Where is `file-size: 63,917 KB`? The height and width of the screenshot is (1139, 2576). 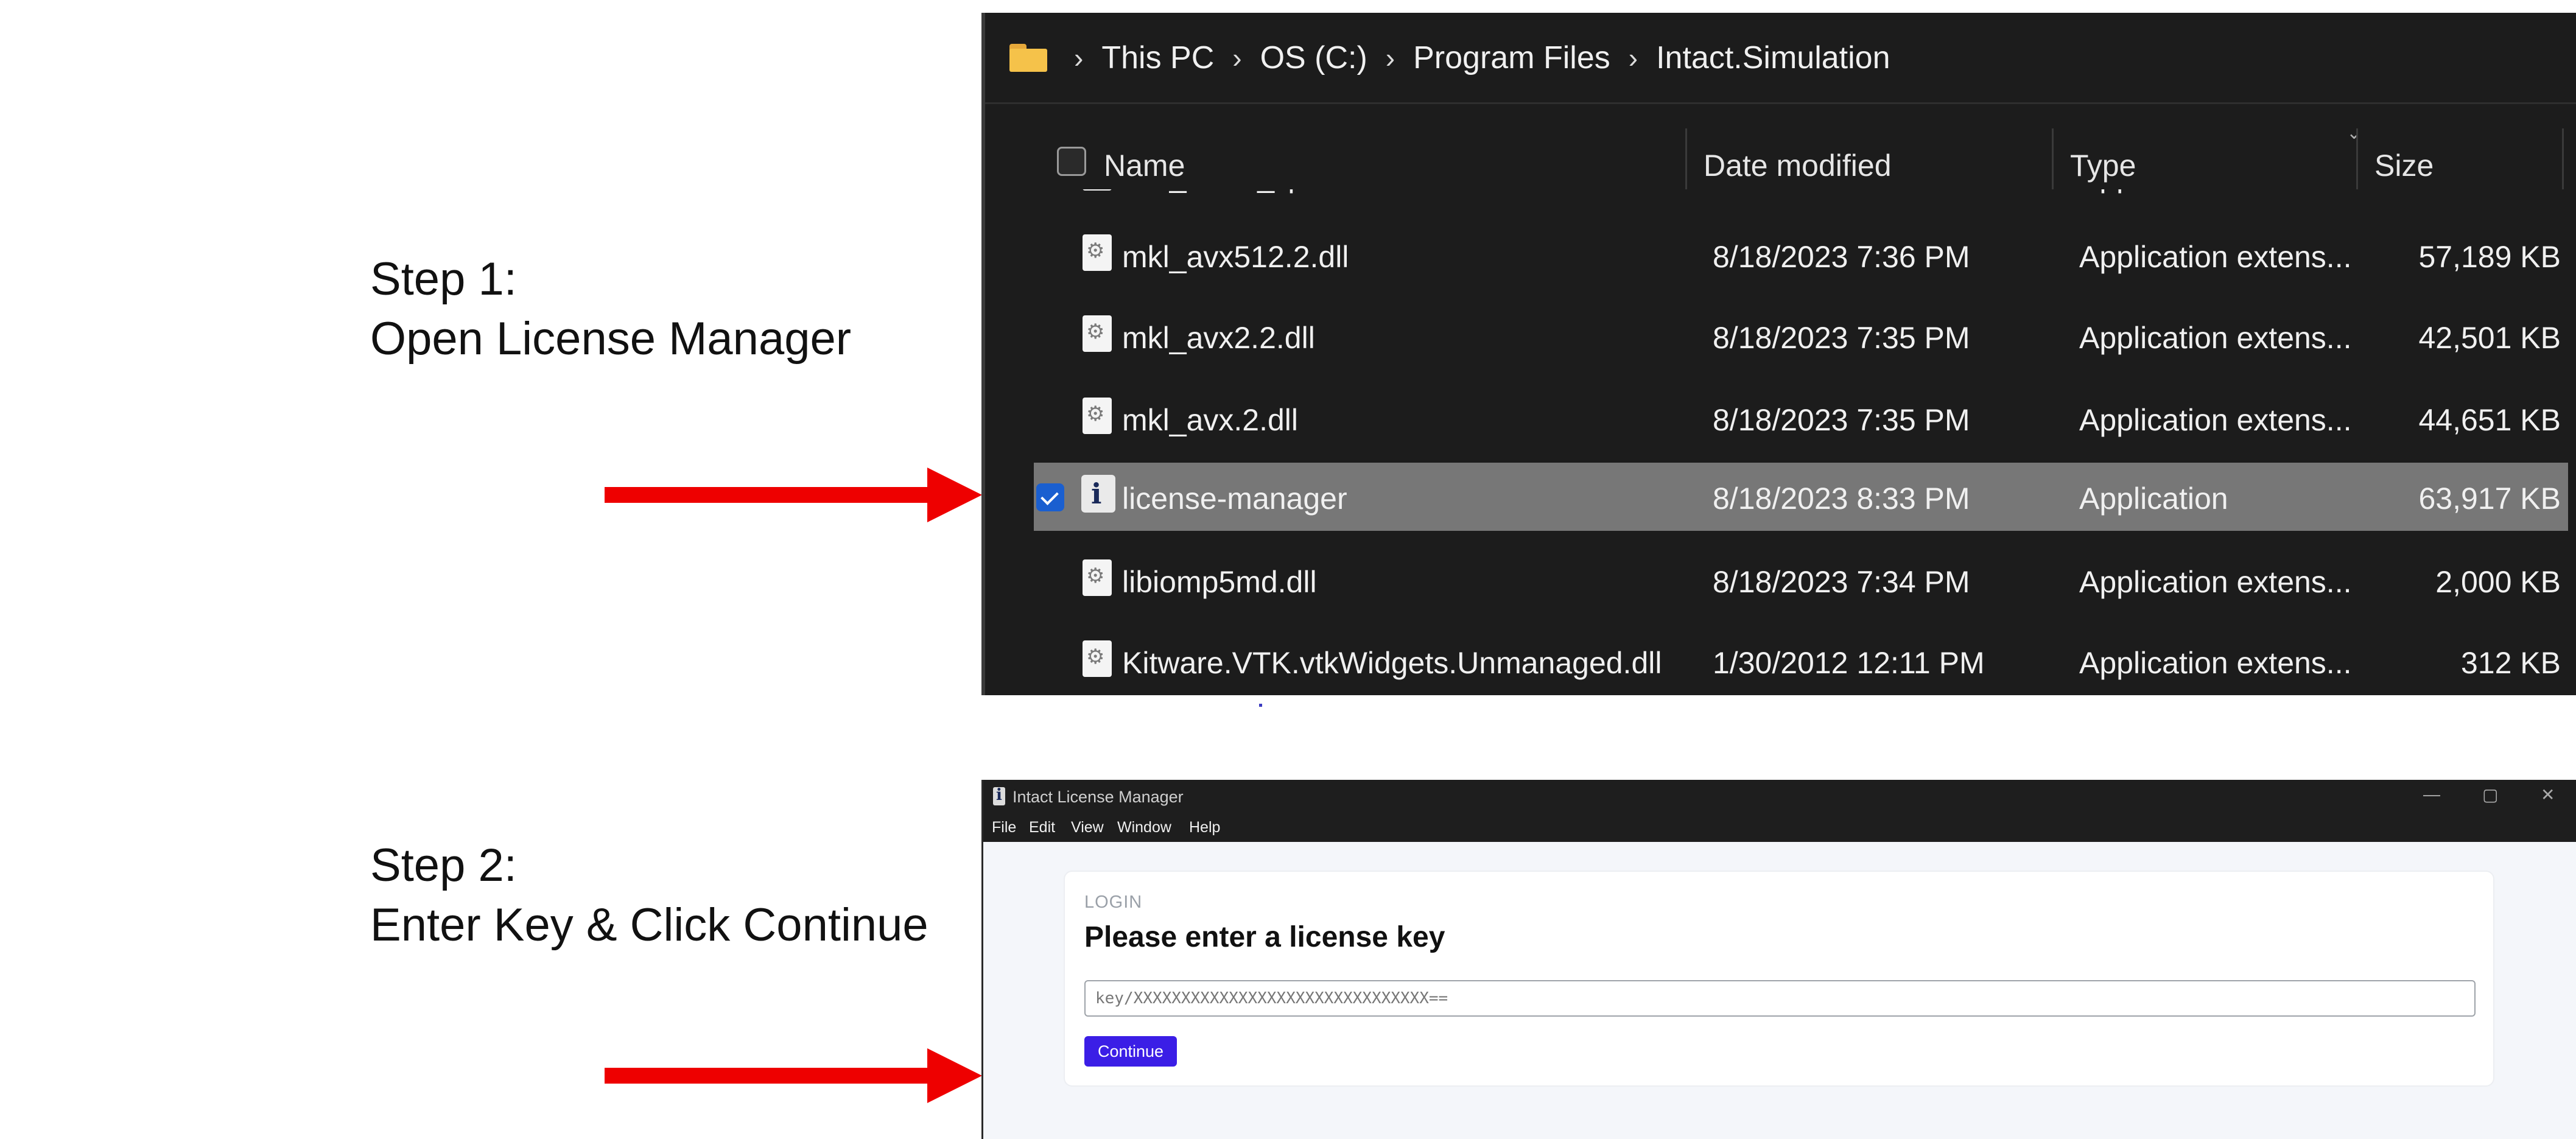
file-size: 63,917 KB is located at coordinates (2489, 499).